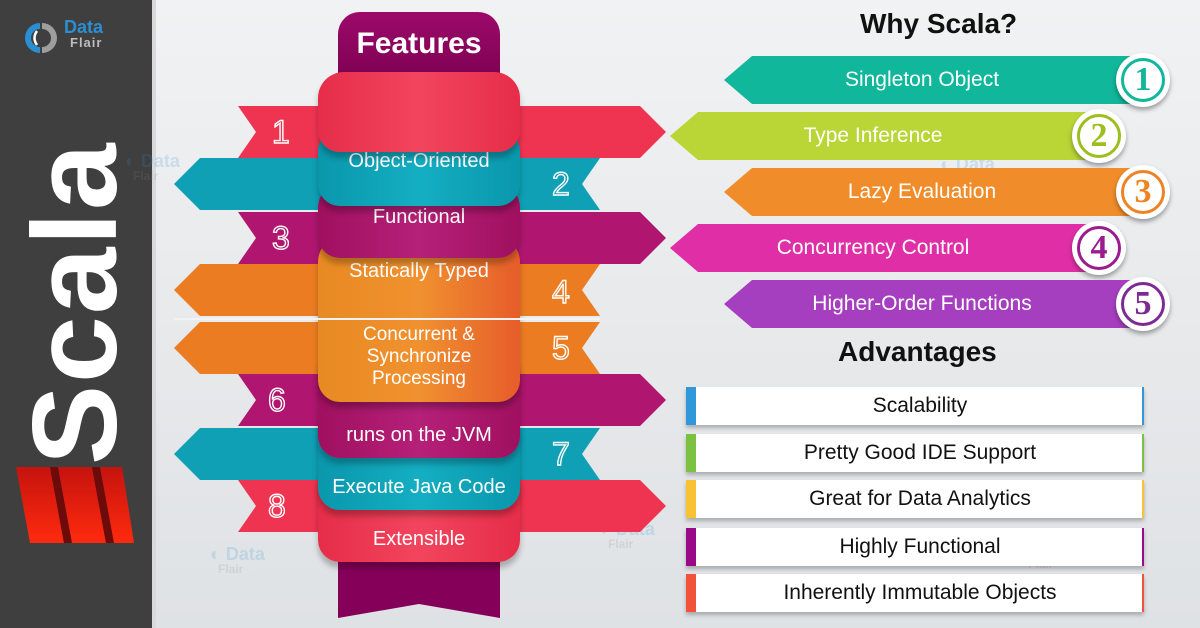  I want to click on advantages-title: Advantages, so click(917, 351).